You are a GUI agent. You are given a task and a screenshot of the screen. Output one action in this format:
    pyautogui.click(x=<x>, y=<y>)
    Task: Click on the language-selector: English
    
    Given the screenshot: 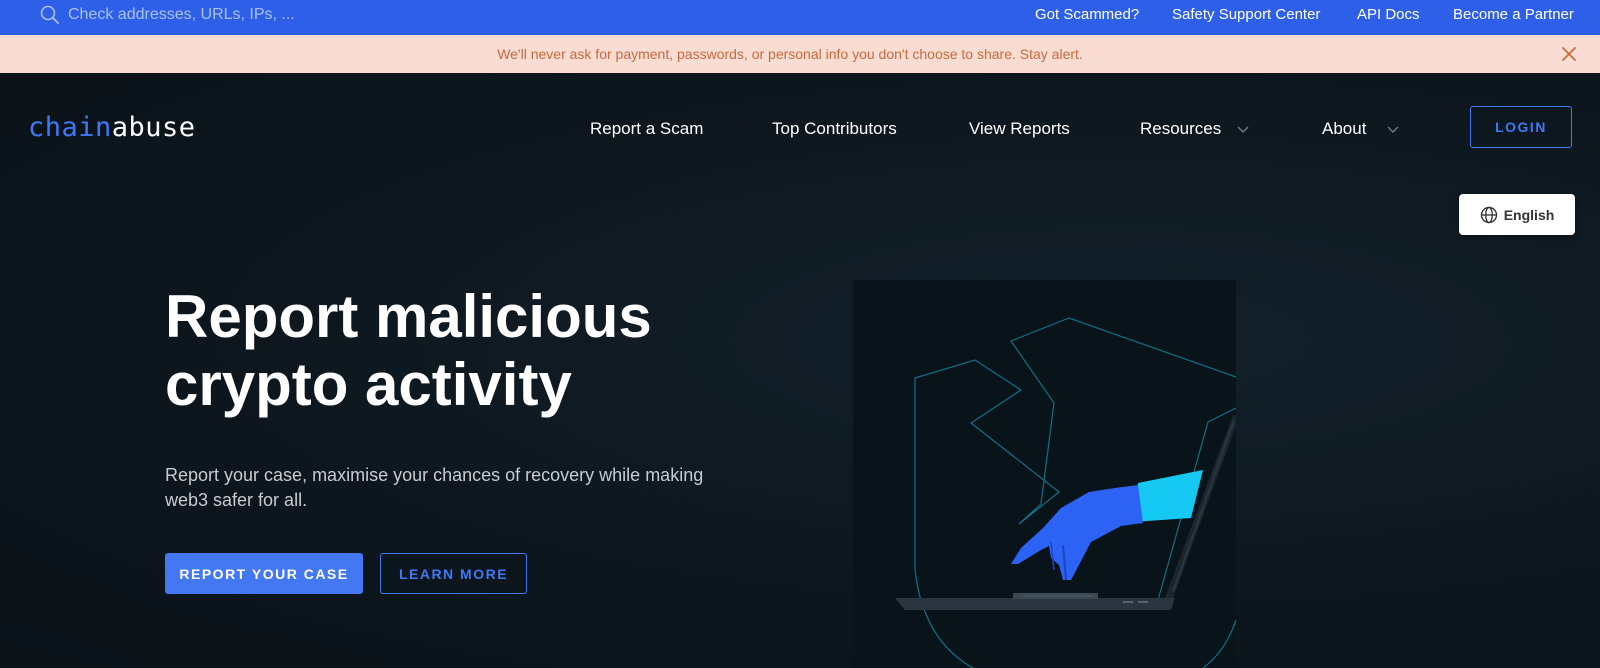 What is the action you would take?
    pyautogui.click(x=1517, y=214)
    